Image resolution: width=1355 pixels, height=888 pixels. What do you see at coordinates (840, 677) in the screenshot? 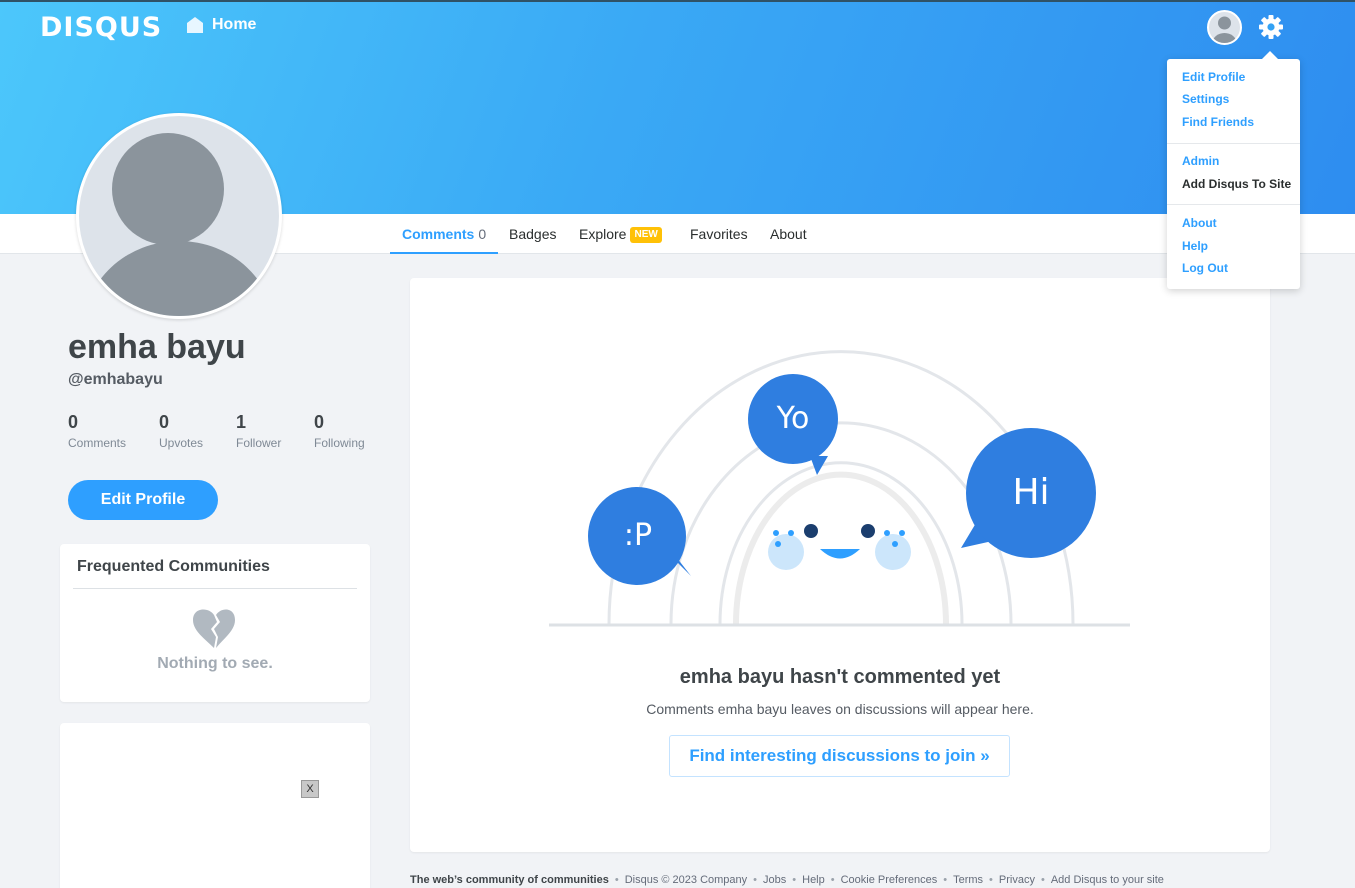
I see `empty-state-title: emha bayu hasn't commented yet` at bounding box center [840, 677].